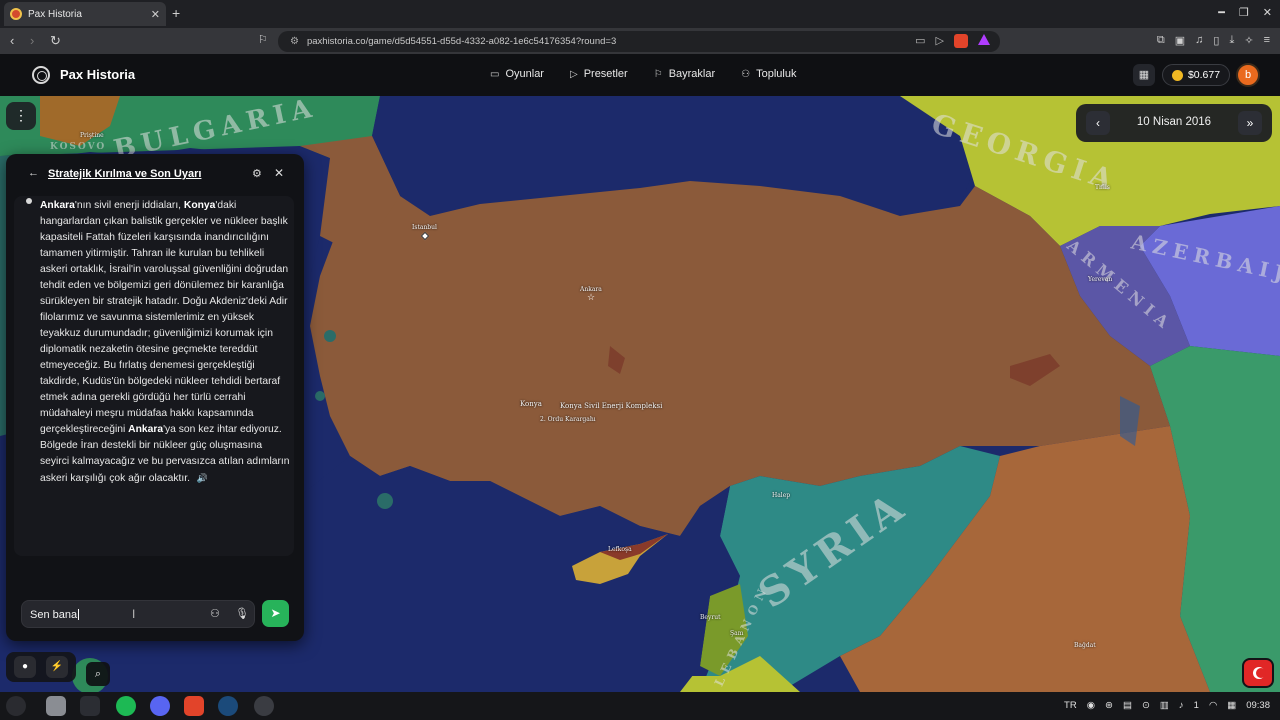 Image resolution: width=1280 pixels, height=720 pixels. Describe the element at coordinates (97, 74) in the screenshot. I see `brand-title: Pax Historia` at that location.